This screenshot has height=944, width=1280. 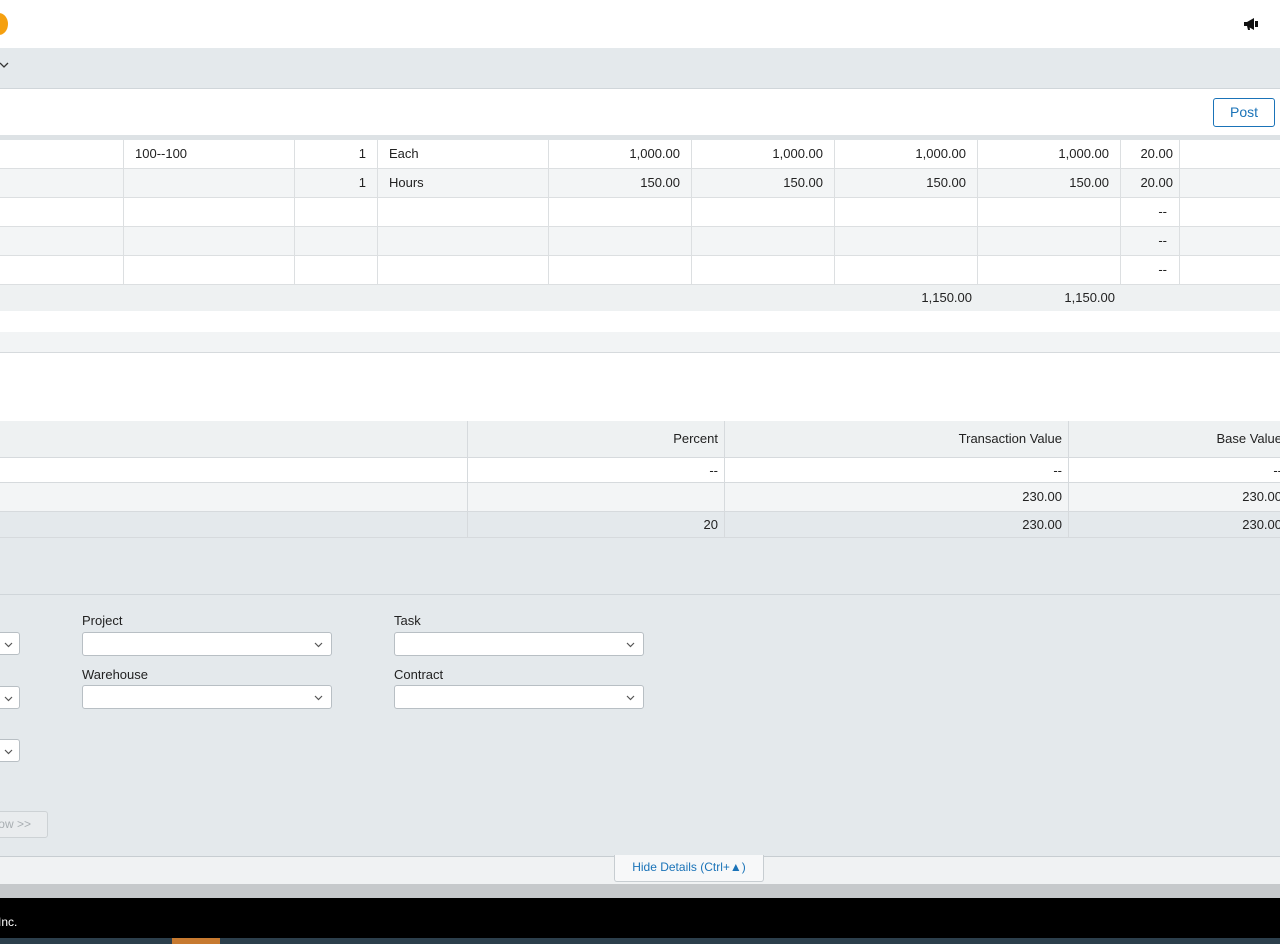 What do you see at coordinates (896, 439) in the screenshot?
I see `column-header-transaction-value: Transaction Value` at bounding box center [896, 439].